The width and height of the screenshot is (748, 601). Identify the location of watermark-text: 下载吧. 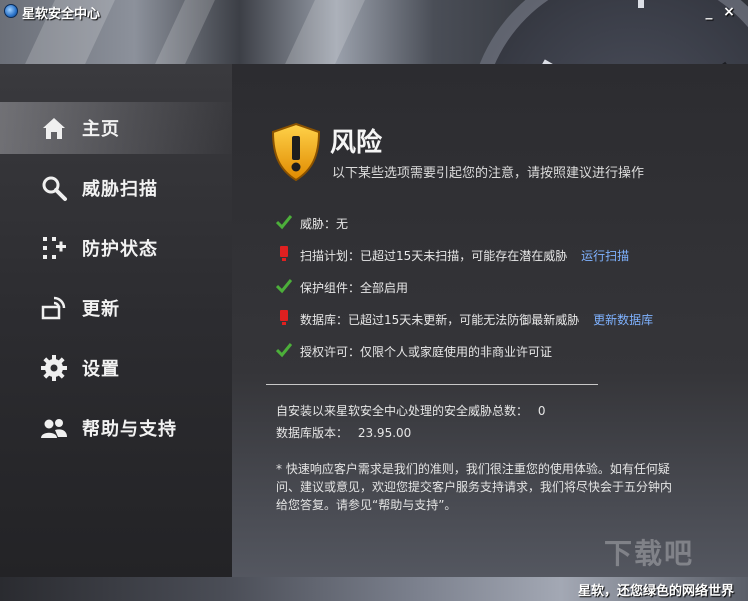
(649, 553).